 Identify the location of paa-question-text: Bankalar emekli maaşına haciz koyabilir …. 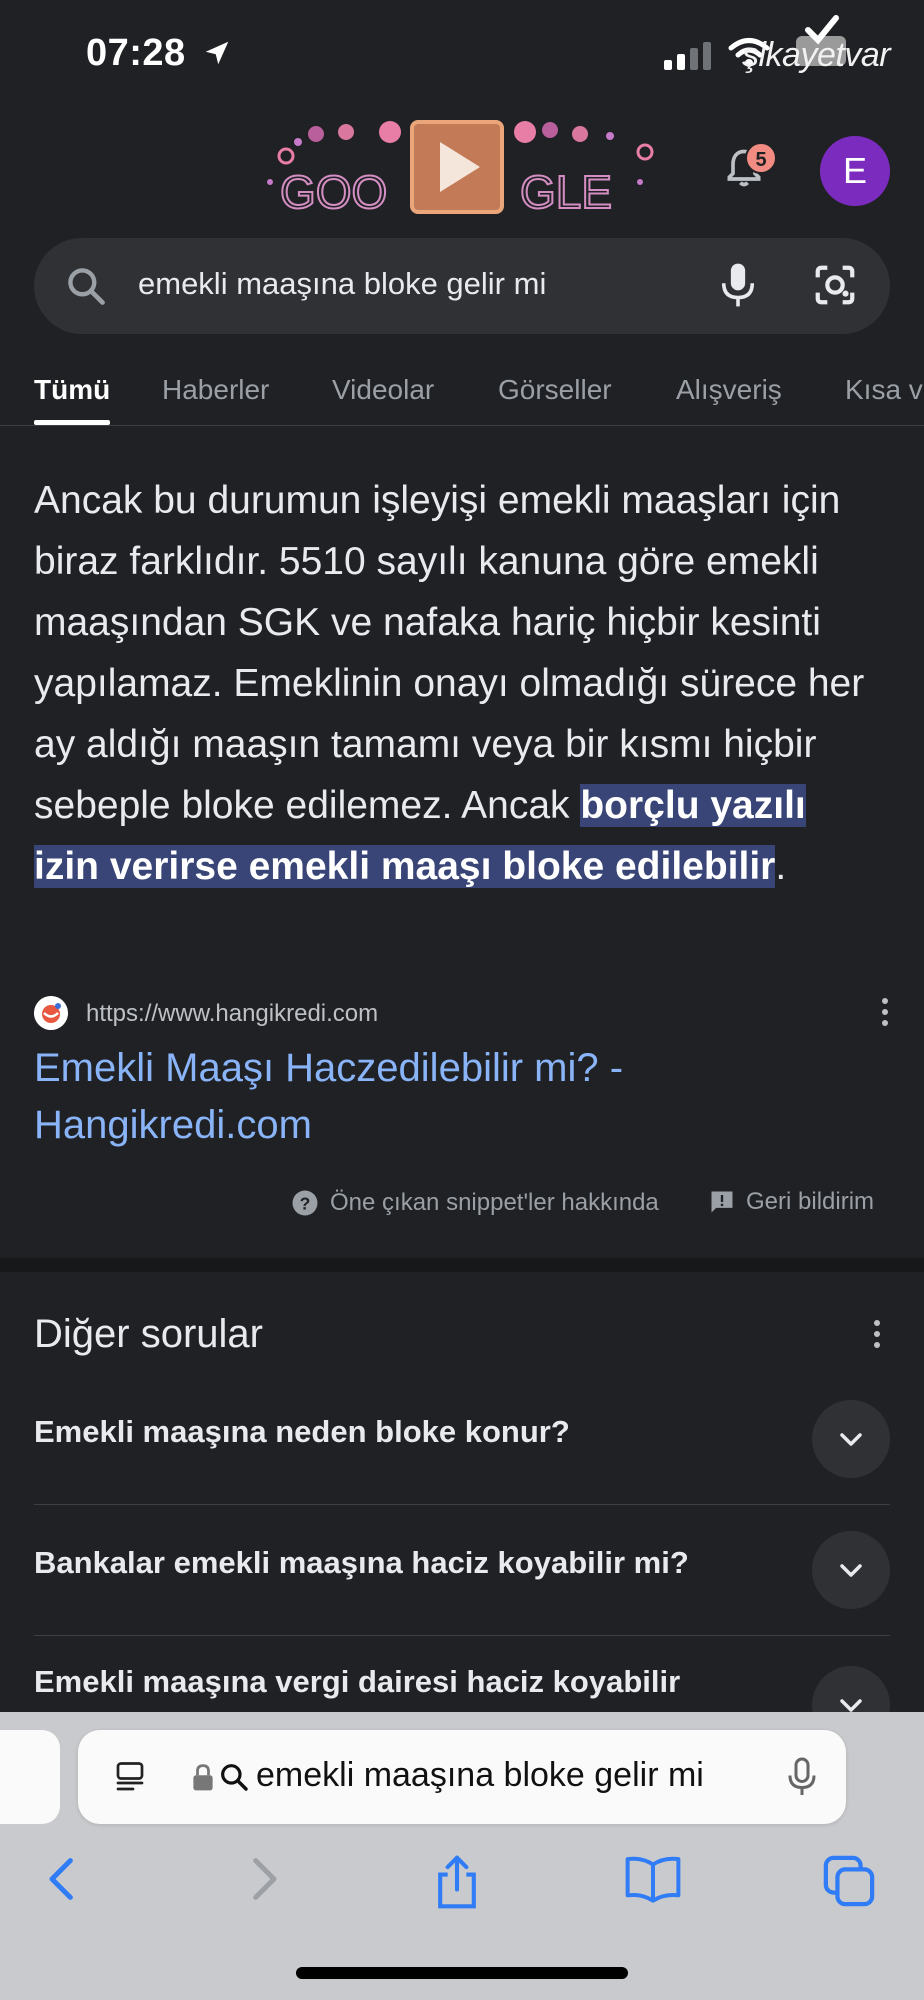
(361, 1562).